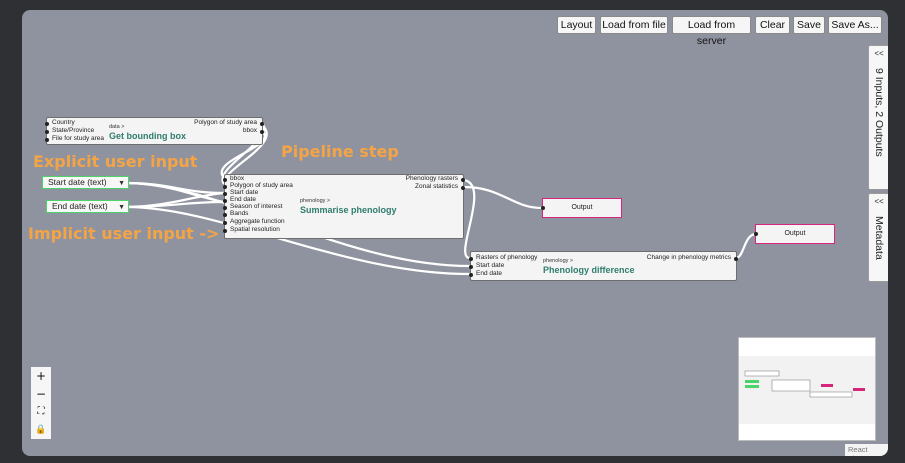 This screenshot has width=905, height=463. What do you see at coordinates (772, 25) in the screenshot?
I see `clear-button: Clear` at bounding box center [772, 25].